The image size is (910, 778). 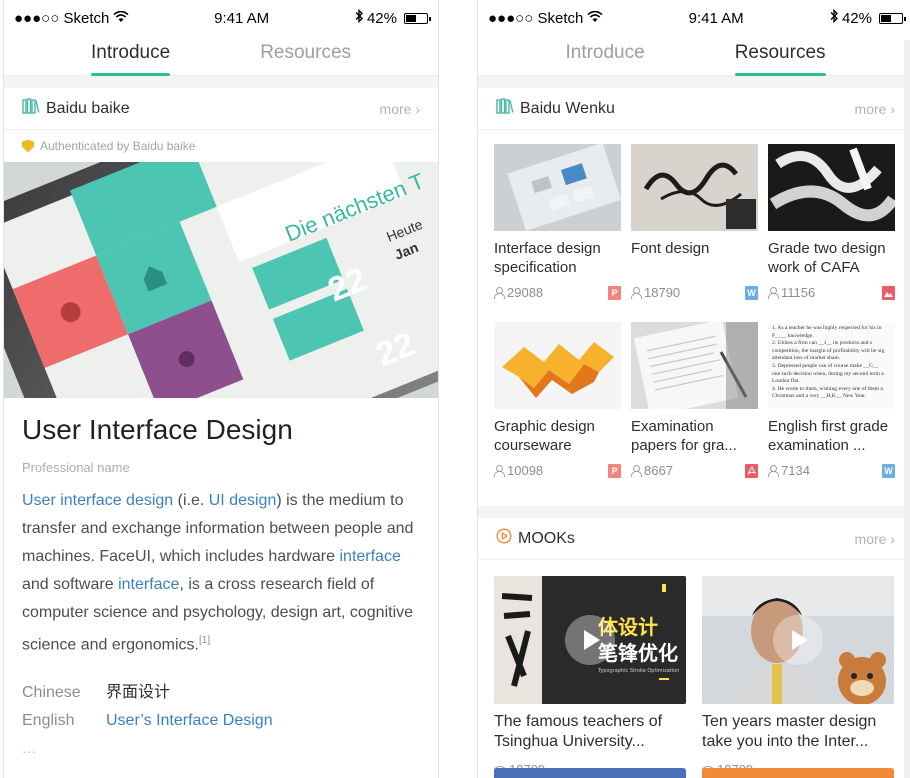 What do you see at coordinates (614, 292) in the screenshot?
I see `ppt-file-icon: P` at bounding box center [614, 292].